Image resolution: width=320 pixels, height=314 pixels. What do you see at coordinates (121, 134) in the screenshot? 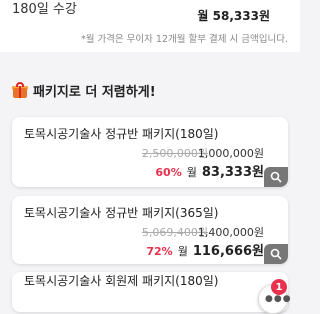
I see `package-title: 토목시공기술사 정규반 패키지(180일)` at bounding box center [121, 134].